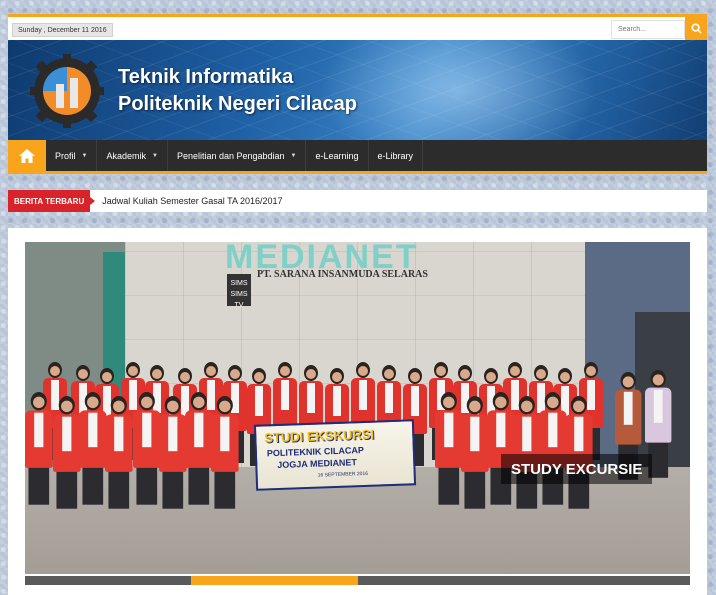 The height and width of the screenshot is (595, 716). I want to click on nav-item-elearning: e-Learning, so click(337, 155).